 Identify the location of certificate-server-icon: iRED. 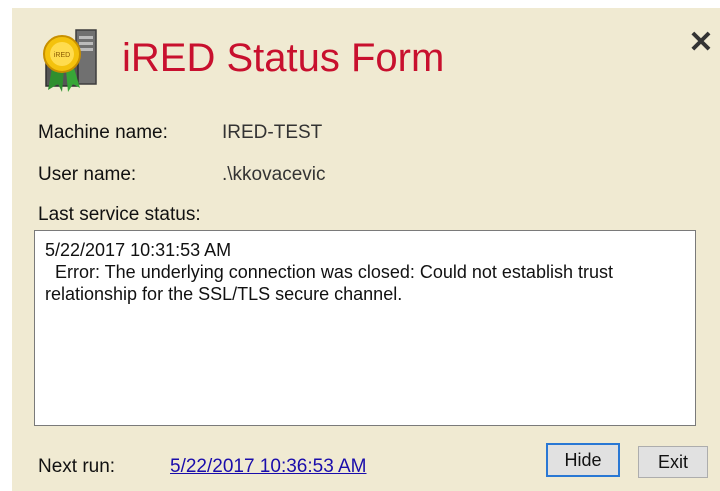
(72, 60).